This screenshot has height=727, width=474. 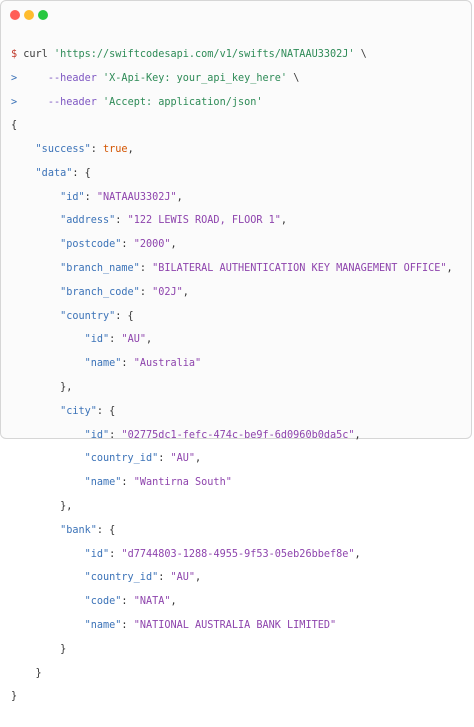 What do you see at coordinates (158, 483) in the screenshot?
I see `json-city-name: "name": "Wantirna South"` at bounding box center [158, 483].